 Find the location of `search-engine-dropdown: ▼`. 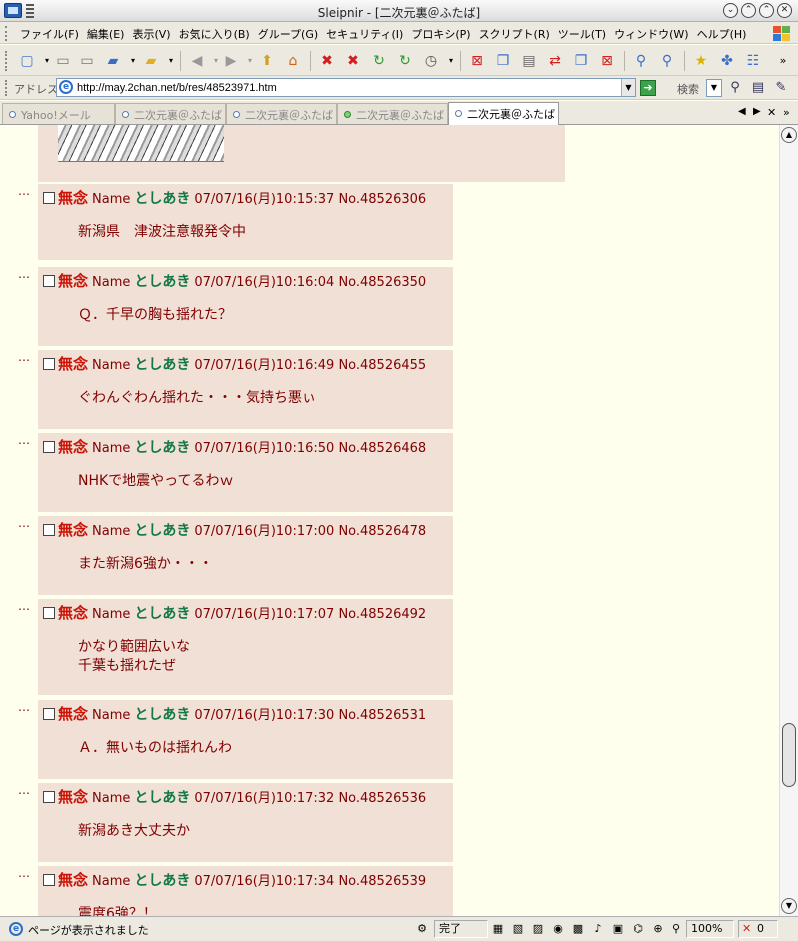

search-engine-dropdown: ▼ is located at coordinates (714, 88).